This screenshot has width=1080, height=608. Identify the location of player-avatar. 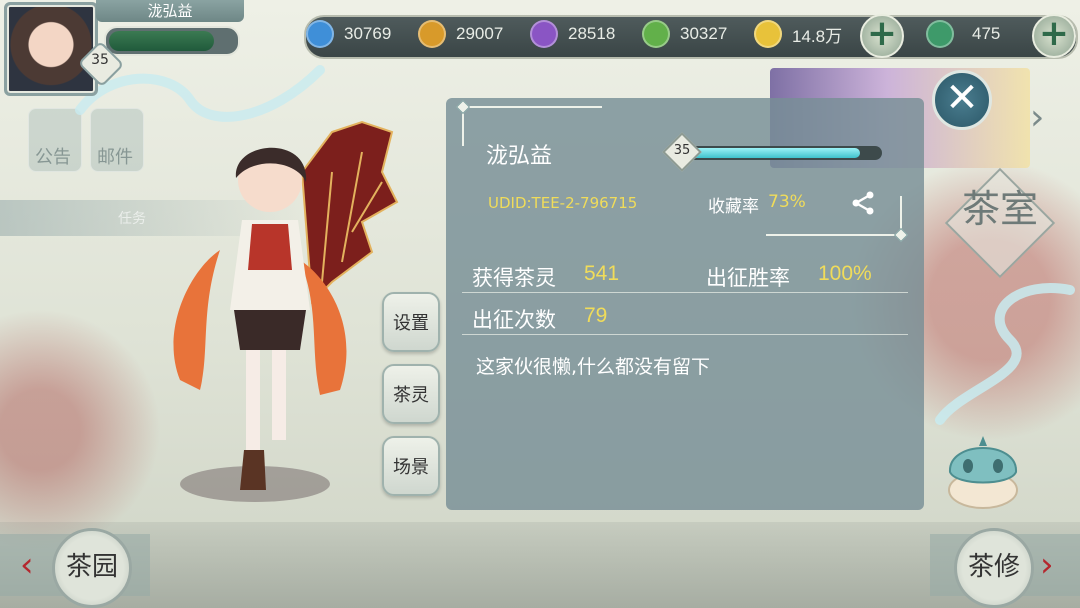
(51, 49).